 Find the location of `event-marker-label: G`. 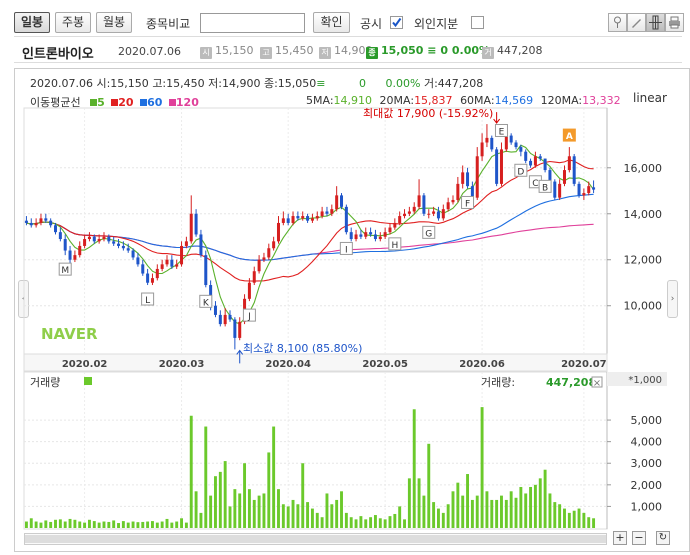

event-marker-label: G is located at coordinates (428, 234).